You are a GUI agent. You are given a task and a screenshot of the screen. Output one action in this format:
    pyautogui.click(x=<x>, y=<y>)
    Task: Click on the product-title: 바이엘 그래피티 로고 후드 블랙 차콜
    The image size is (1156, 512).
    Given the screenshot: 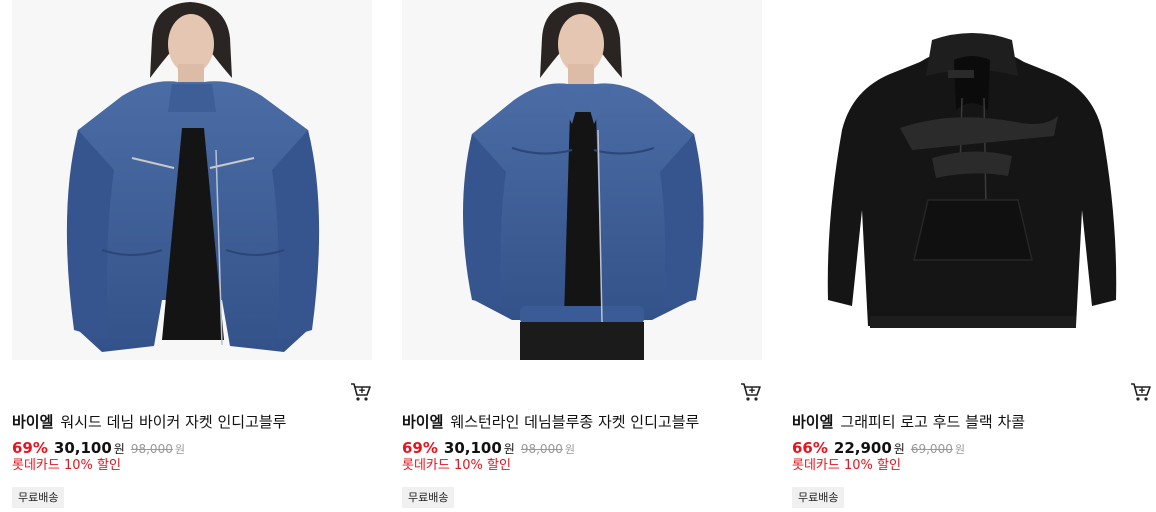 What is the action you would take?
    pyautogui.click(x=908, y=422)
    